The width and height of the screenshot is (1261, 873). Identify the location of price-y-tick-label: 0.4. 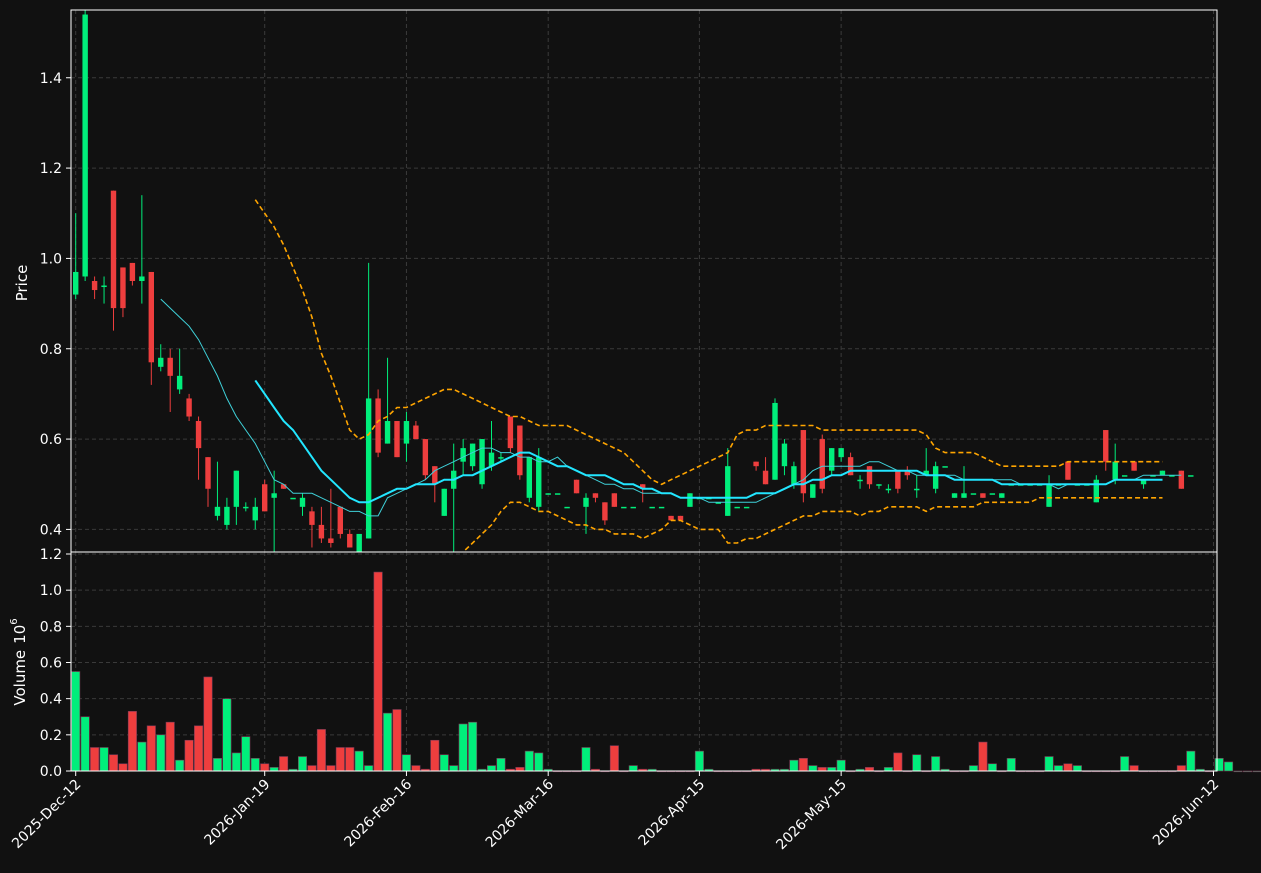
(51, 530).